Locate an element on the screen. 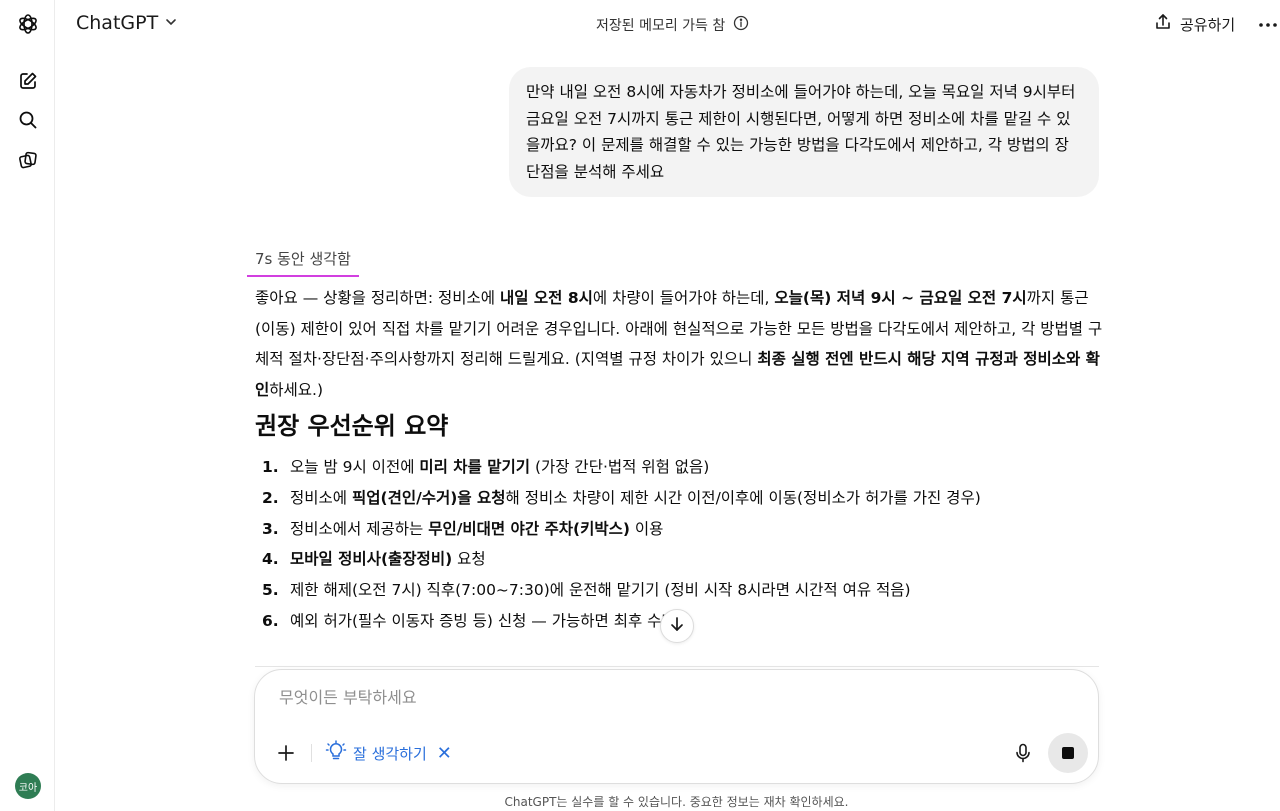 Image resolution: width=1280 pixels, height=811 pixels. library-icon is located at coordinates (28, 160).